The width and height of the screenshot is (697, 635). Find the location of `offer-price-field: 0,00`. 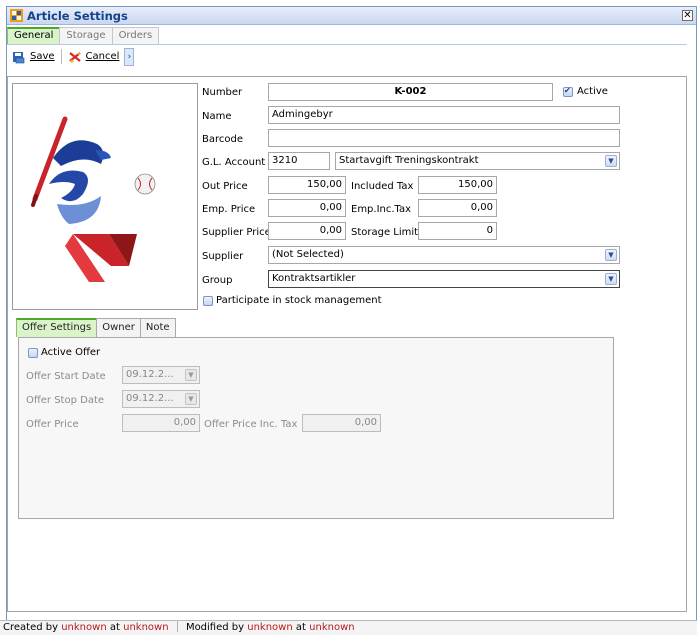

offer-price-field: 0,00 is located at coordinates (161, 423).